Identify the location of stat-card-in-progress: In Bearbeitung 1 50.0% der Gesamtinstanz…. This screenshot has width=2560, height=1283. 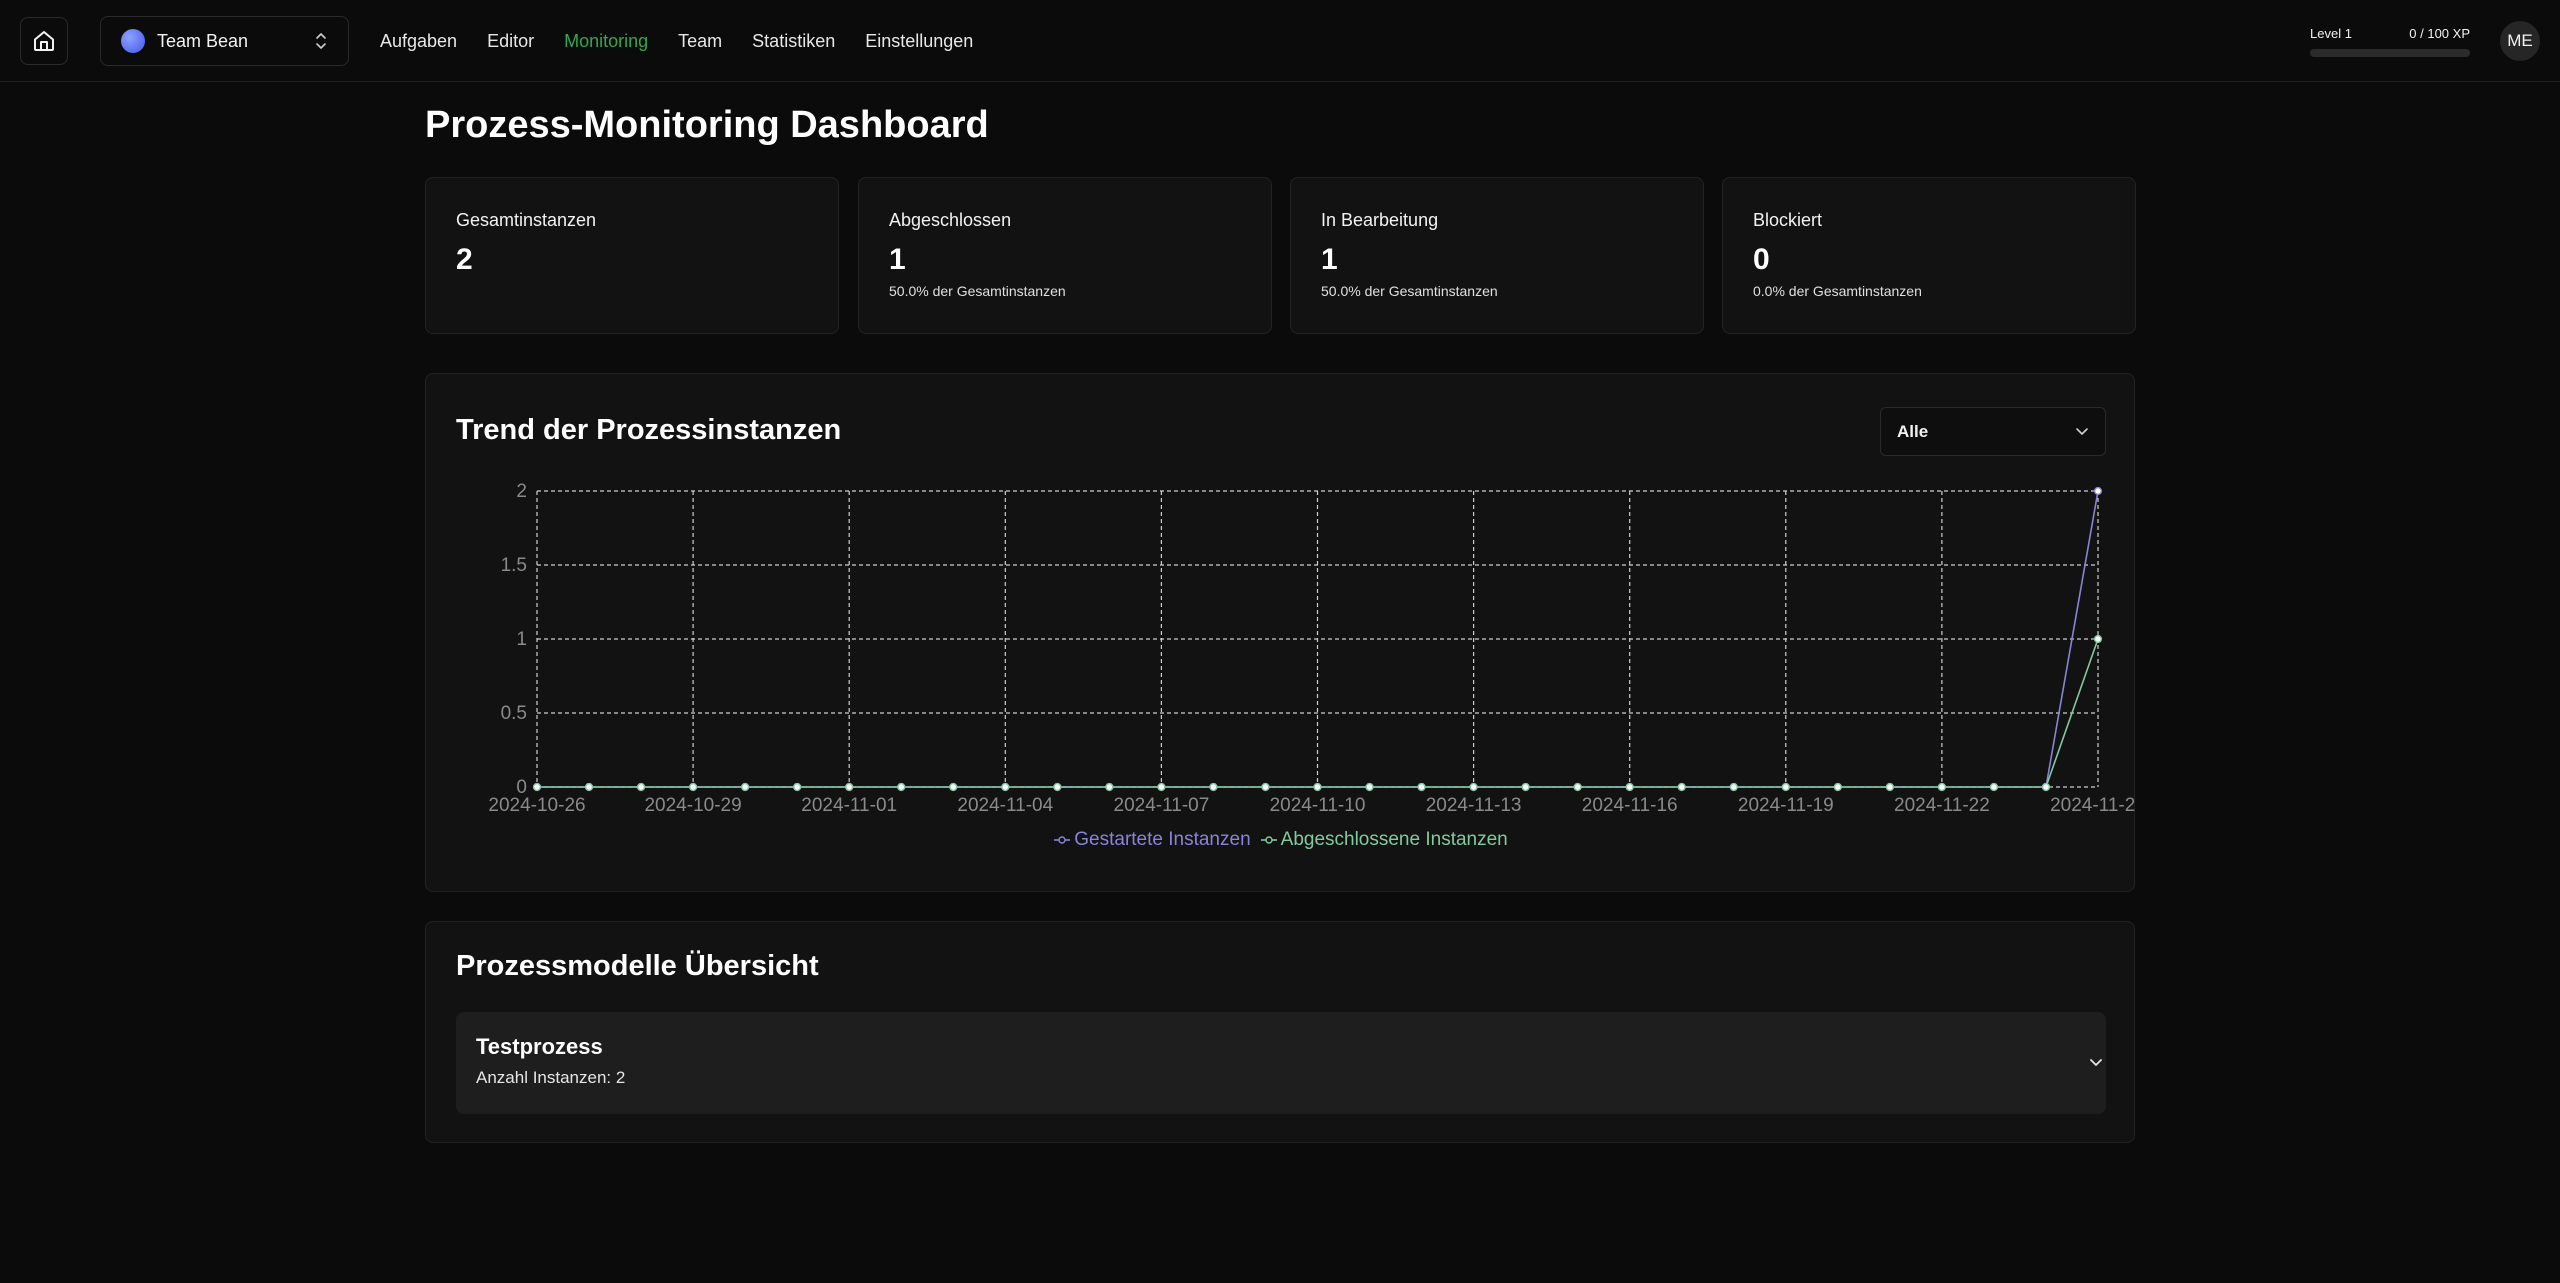
(1497, 255).